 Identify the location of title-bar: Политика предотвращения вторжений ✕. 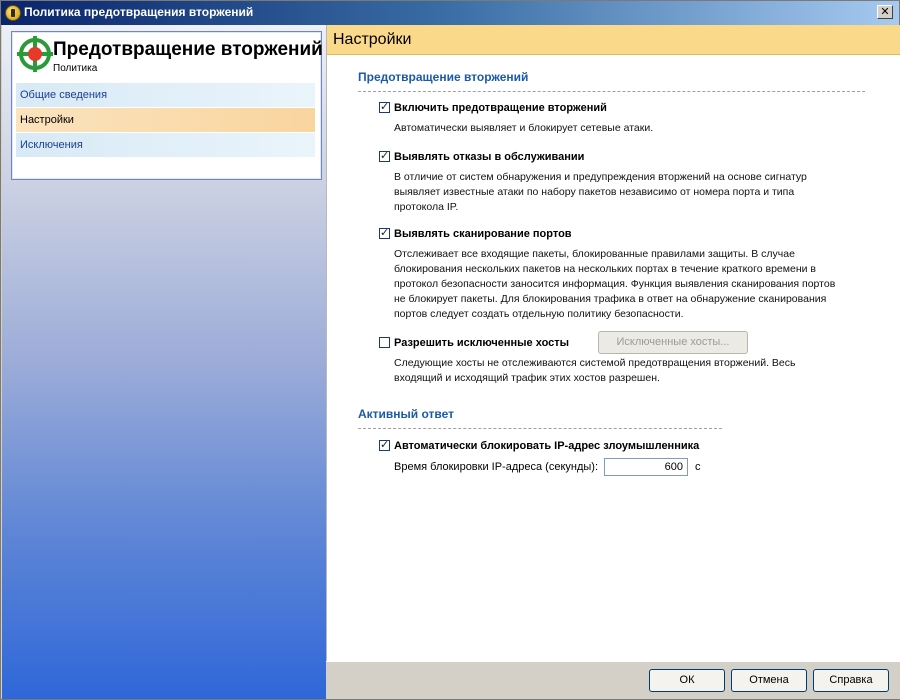
(450, 13).